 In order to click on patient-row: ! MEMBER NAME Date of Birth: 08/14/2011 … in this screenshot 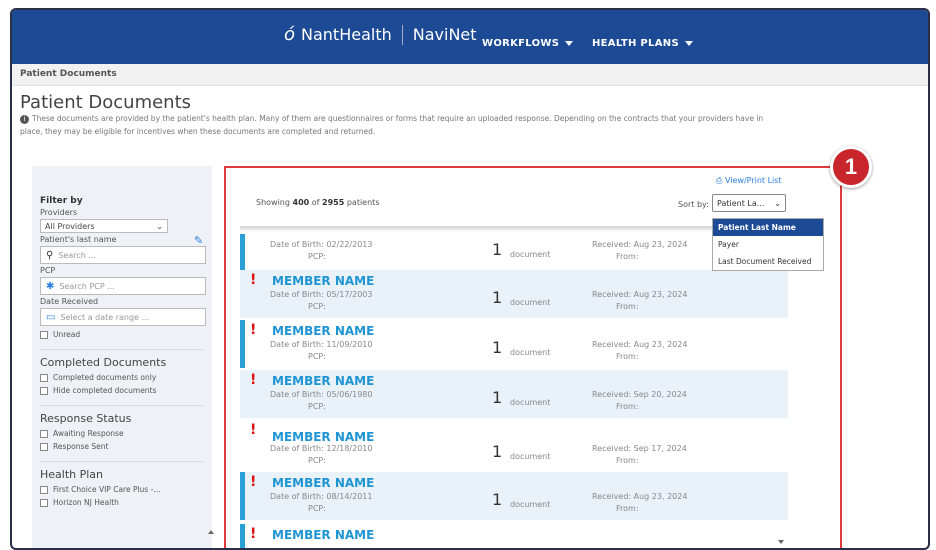, I will do `click(514, 496)`.